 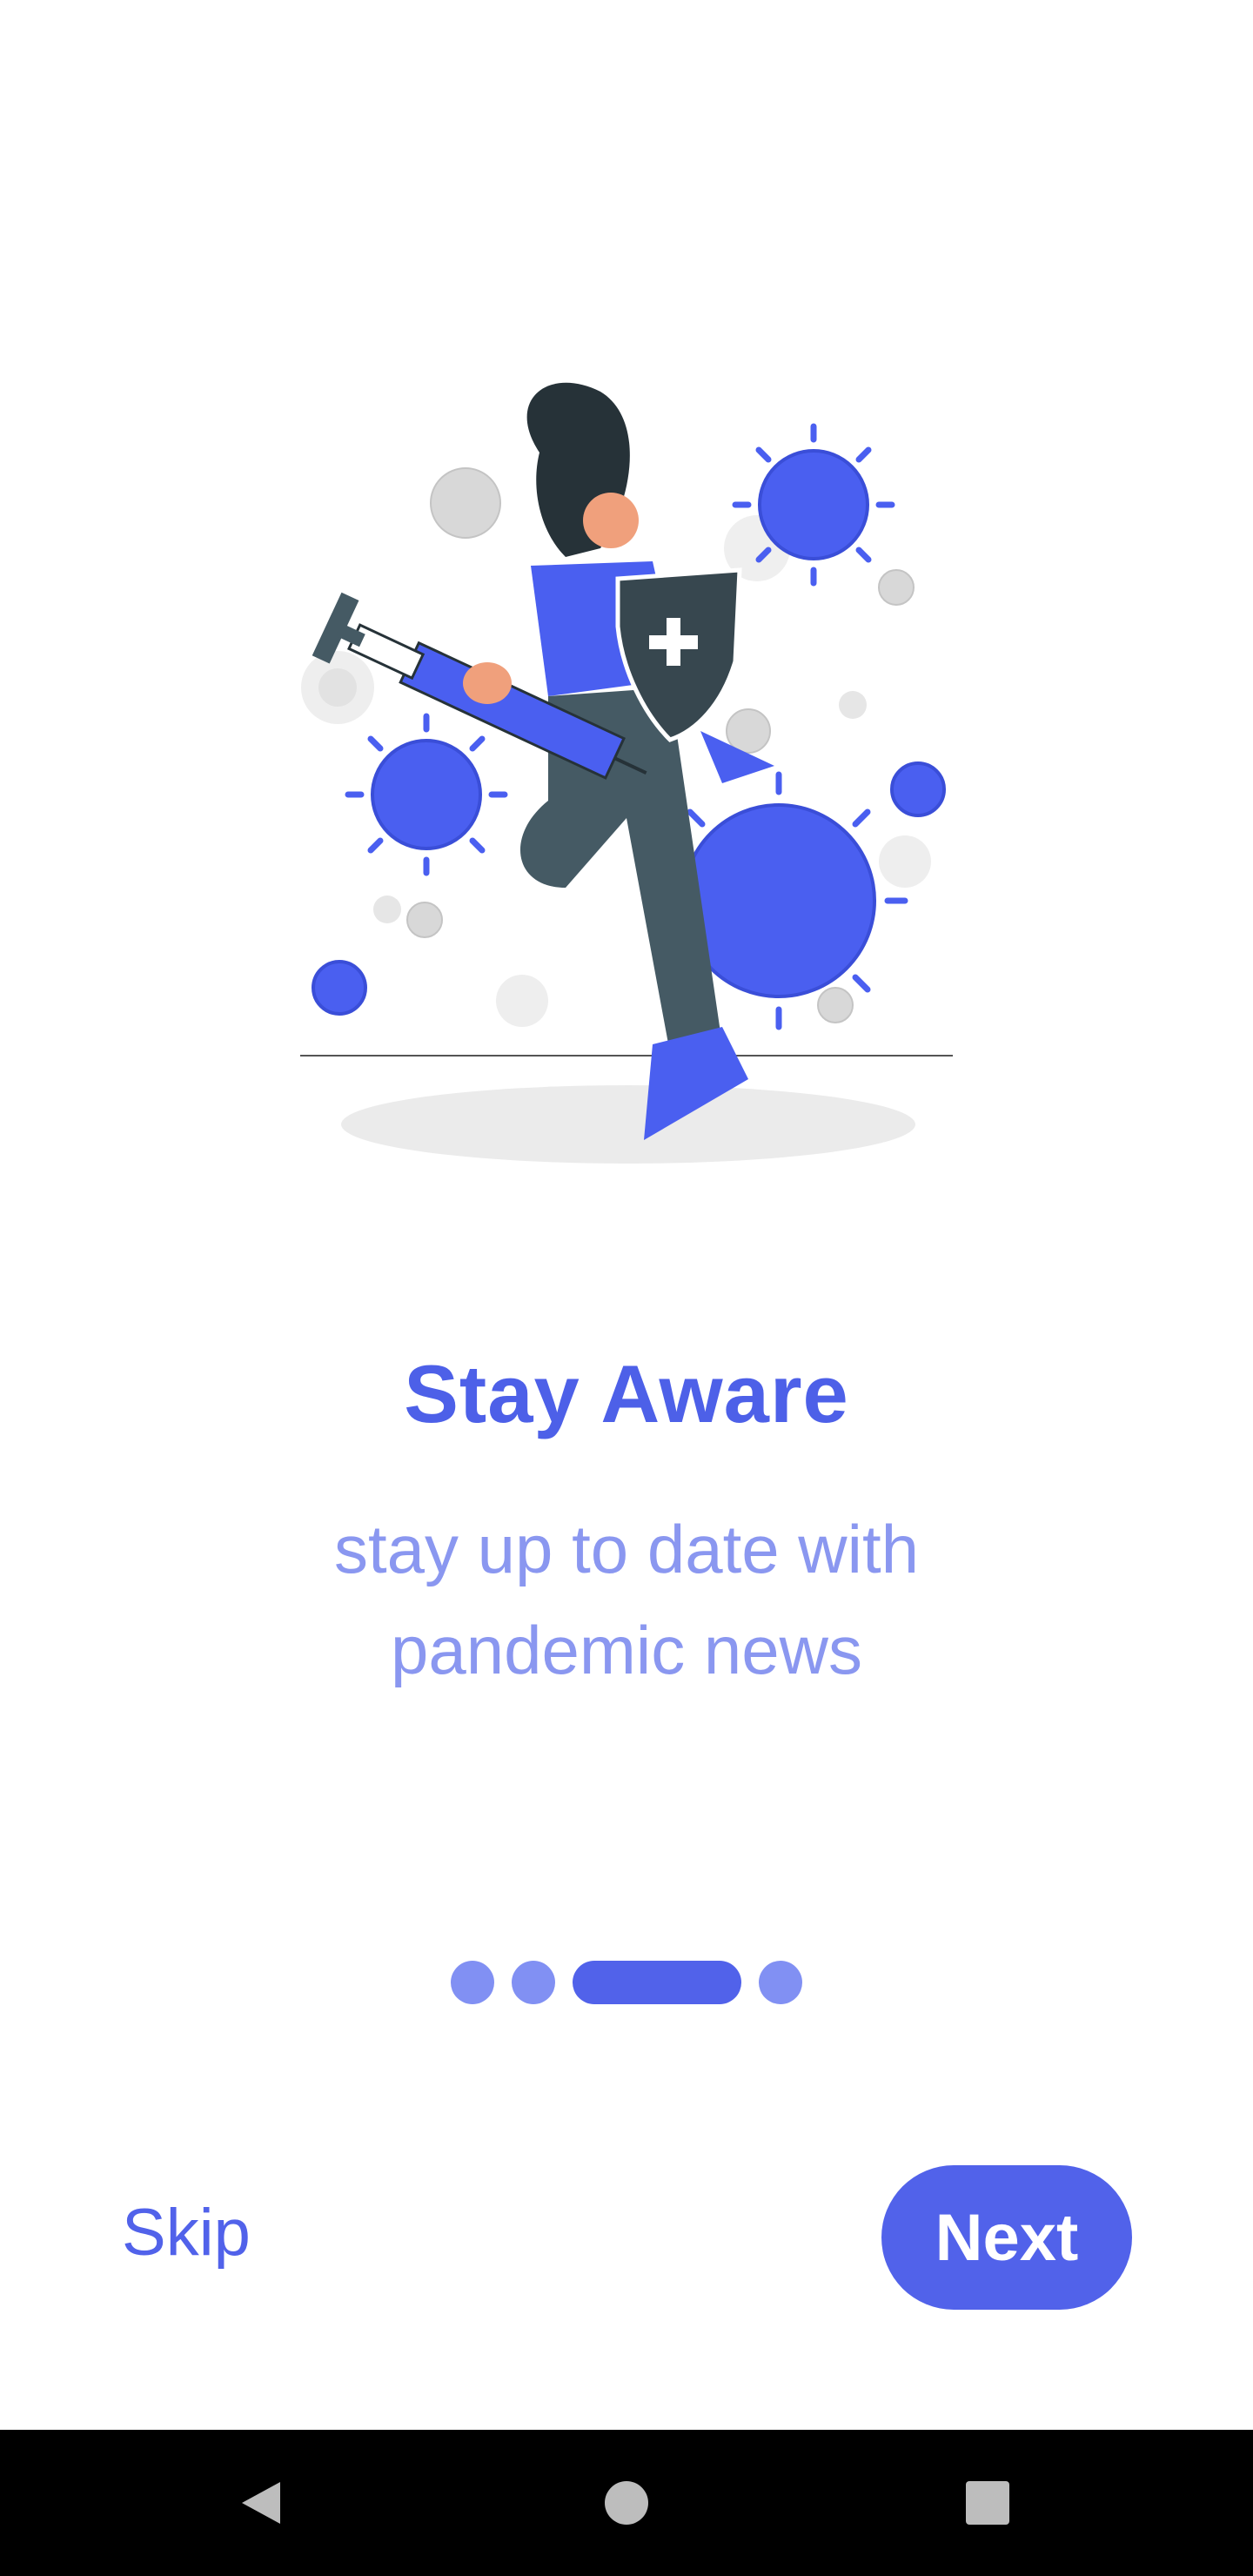 What do you see at coordinates (626, 1600) in the screenshot?
I see `onboarding-subtitle: stay up to date with pandemic news` at bounding box center [626, 1600].